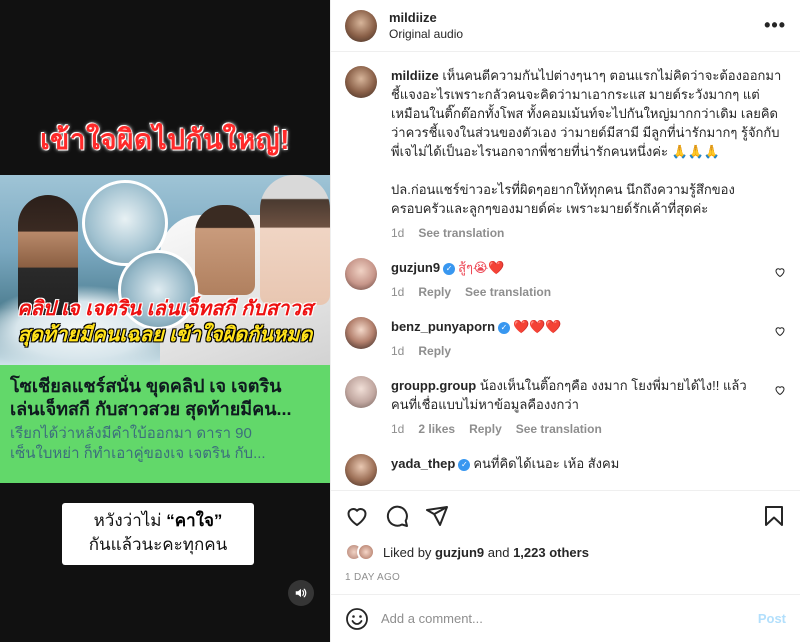 This screenshot has width=800, height=642. Describe the element at coordinates (481, 267) in the screenshot. I see `comment-text: สู้ๆ😭❤️` at that location.